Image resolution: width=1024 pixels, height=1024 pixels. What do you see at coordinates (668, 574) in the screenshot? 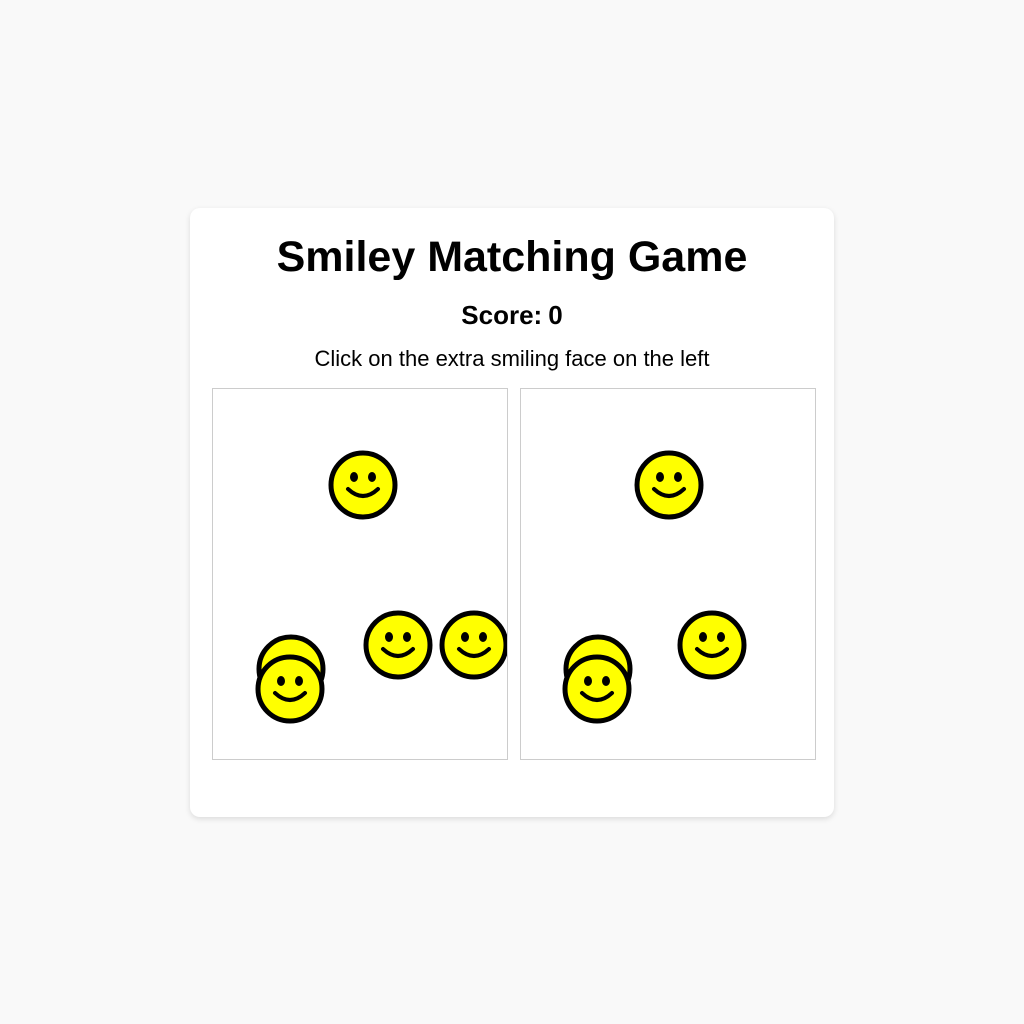
I see `right-panel` at bounding box center [668, 574].